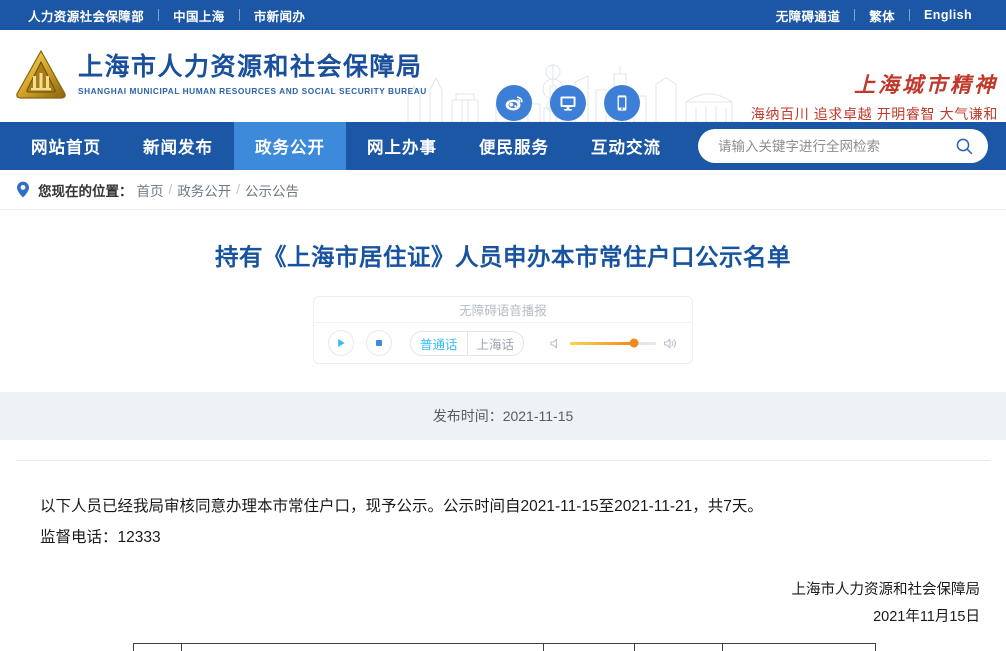 The image size is (1006, 651). Describe the element at coordinates (926, 616) in the screenshot. I see `signature-date: 2021年11月15日` at that location.